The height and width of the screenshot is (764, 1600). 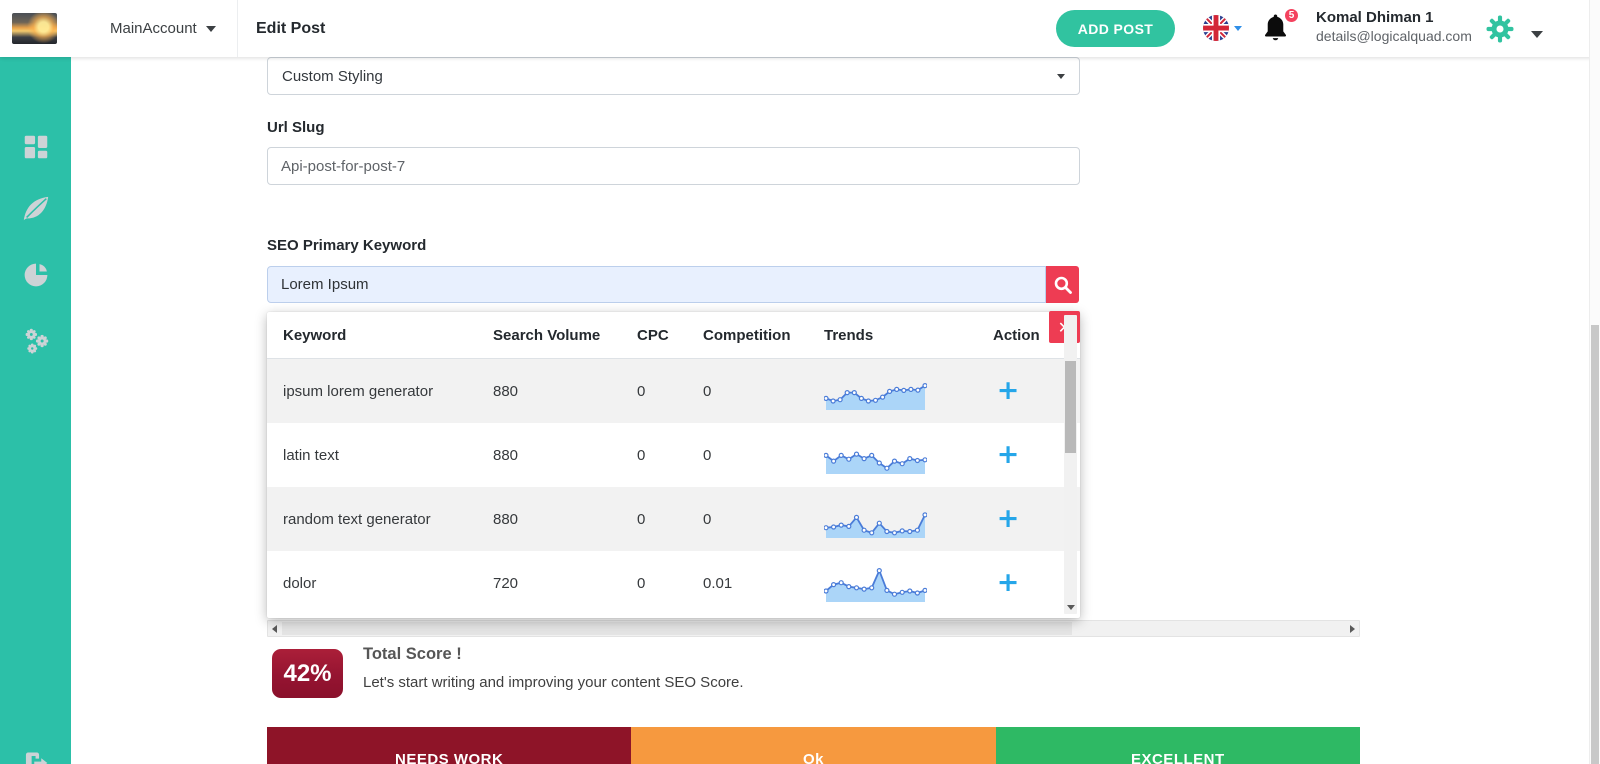 I want to click on language-dropdown, so click(x=1222, y=28).